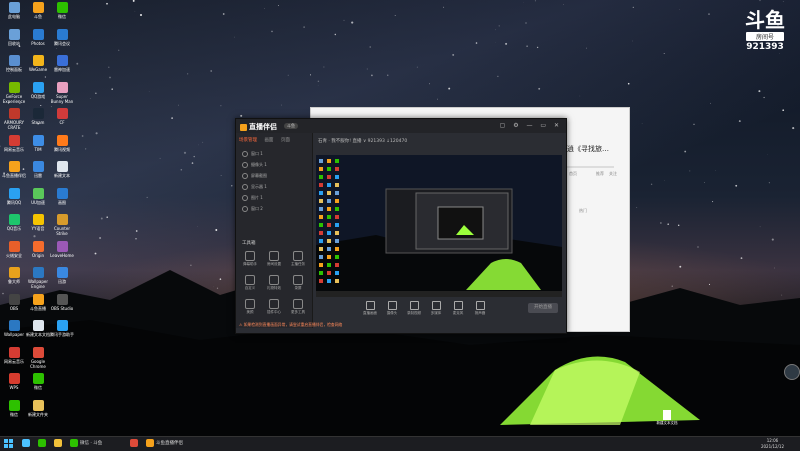 The image size is (800, 451). I want to click on desktop-icon: QQ游戏, so click(38, 95).